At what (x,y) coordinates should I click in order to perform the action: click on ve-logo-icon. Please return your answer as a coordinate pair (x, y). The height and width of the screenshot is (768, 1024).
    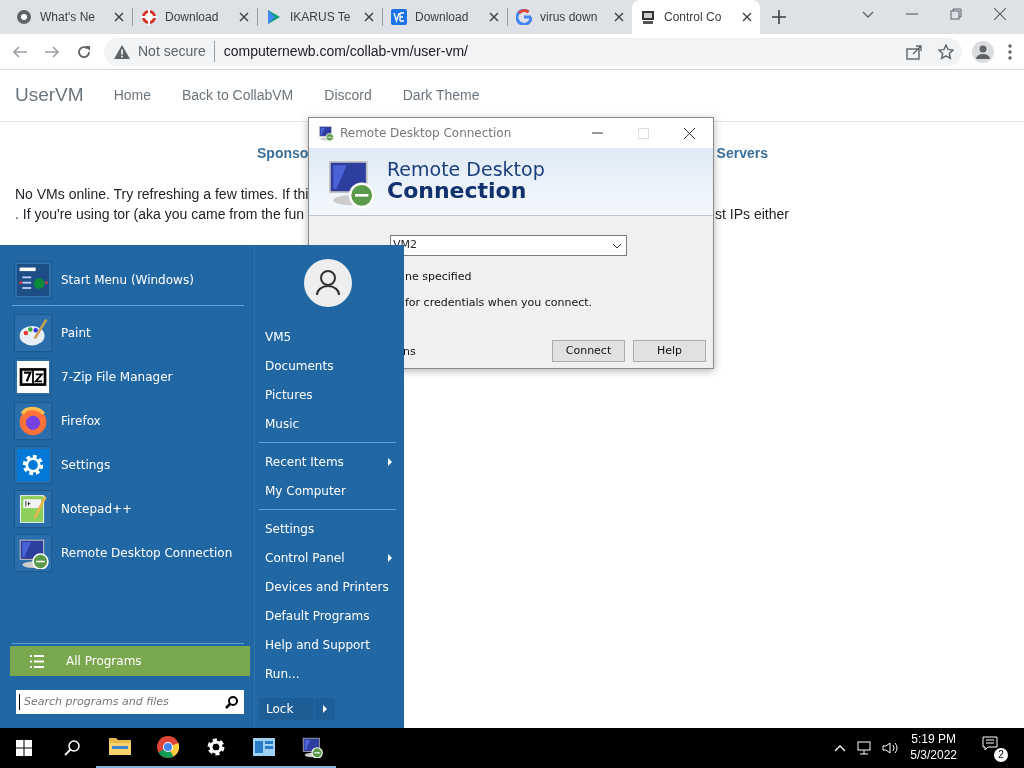
    Looking at the image, I should click on (399, 17).